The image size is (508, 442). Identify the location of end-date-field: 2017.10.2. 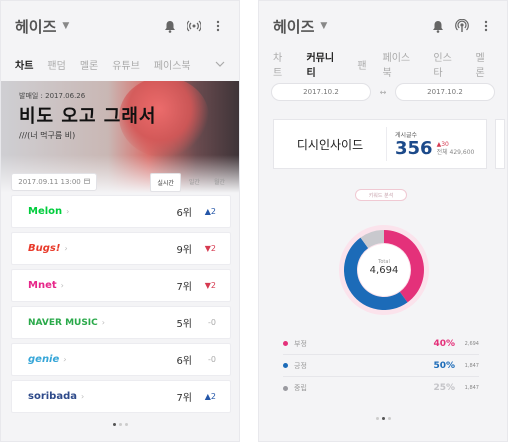
(445, 92).